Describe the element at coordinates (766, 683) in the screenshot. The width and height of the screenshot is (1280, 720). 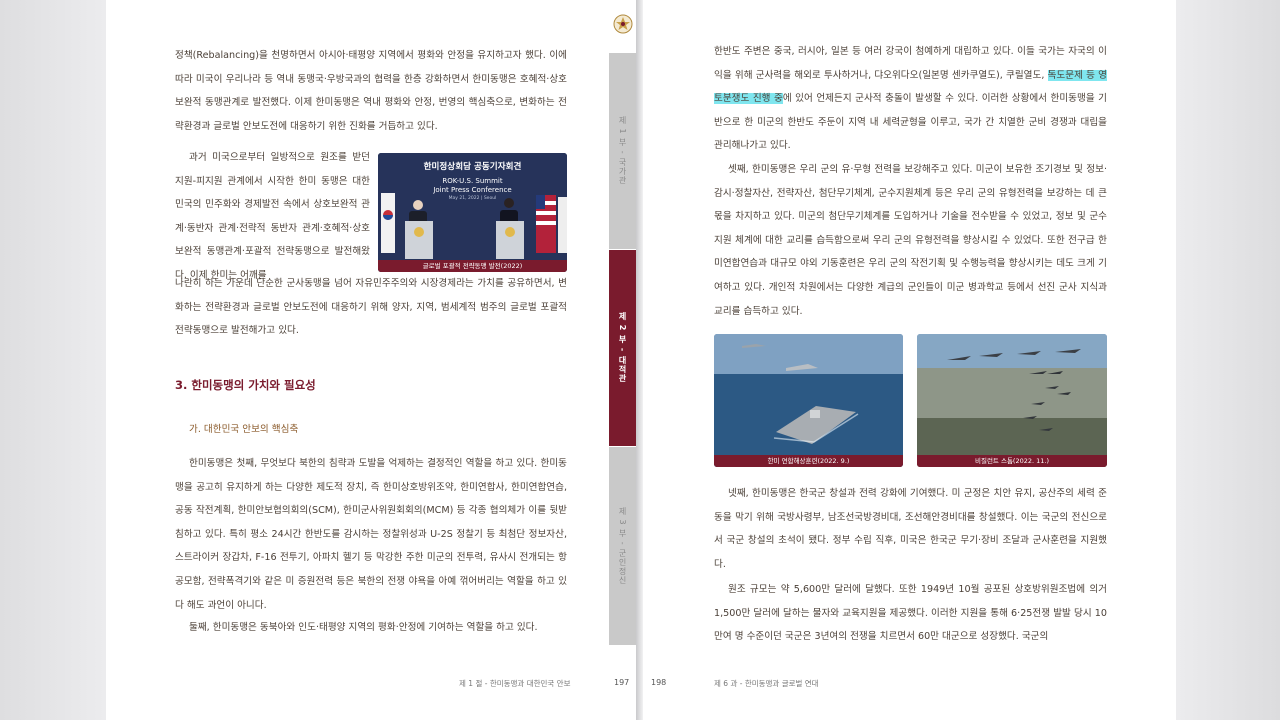
I see `right-page-footer: 제 6 과 - 한미동맹과 글로벌 연대` at that location.